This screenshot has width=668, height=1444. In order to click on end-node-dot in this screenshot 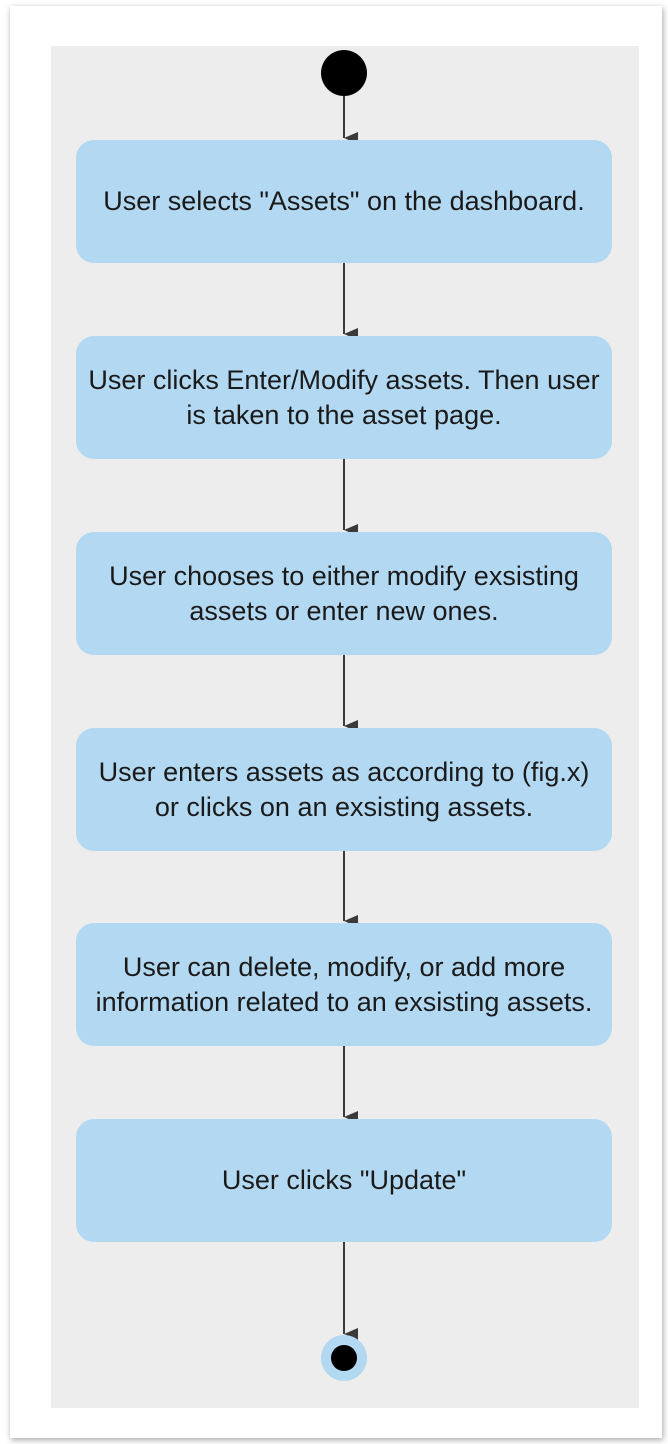, I will do `click(344, 1358)`.